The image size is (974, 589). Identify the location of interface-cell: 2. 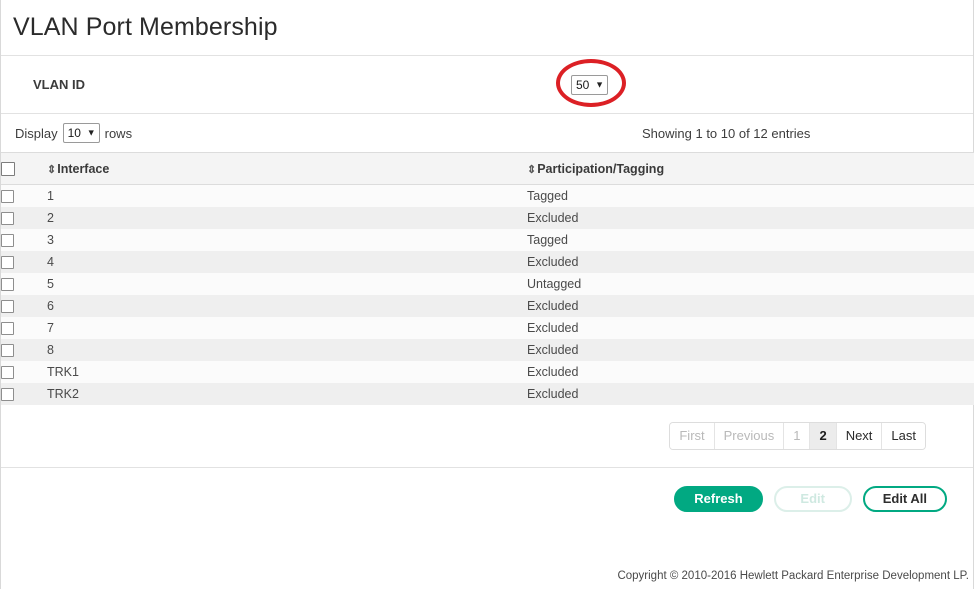
(287, 218).